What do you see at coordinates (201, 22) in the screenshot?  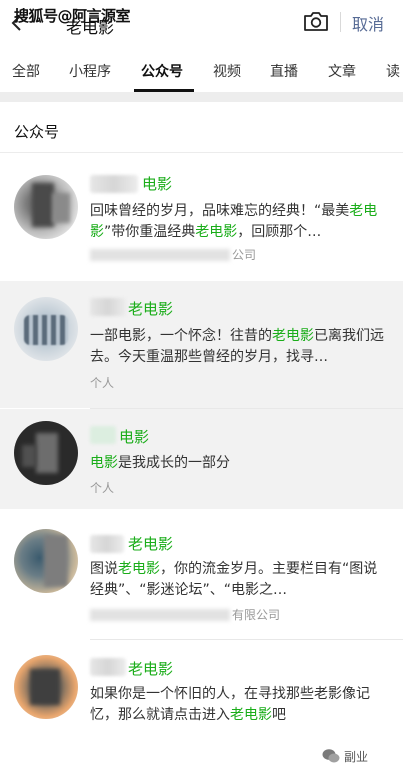 I see `search-bar: 搜狐号@阿言源室 老电影 取消` at bounding box center [201, 22].